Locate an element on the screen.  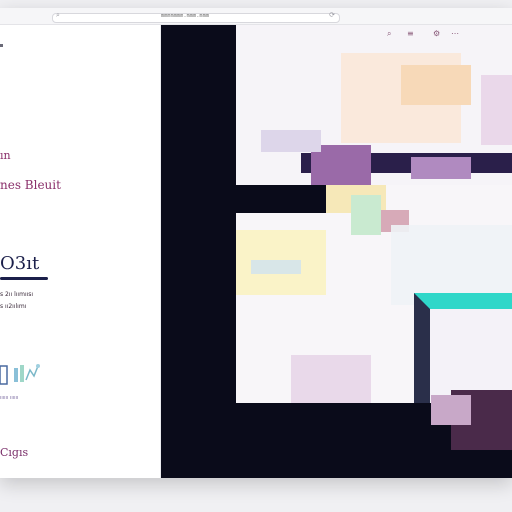
address-bar: ⌕ mmmmmmm.mmm.mmm ⟳ is located at coordinates (196, 17).